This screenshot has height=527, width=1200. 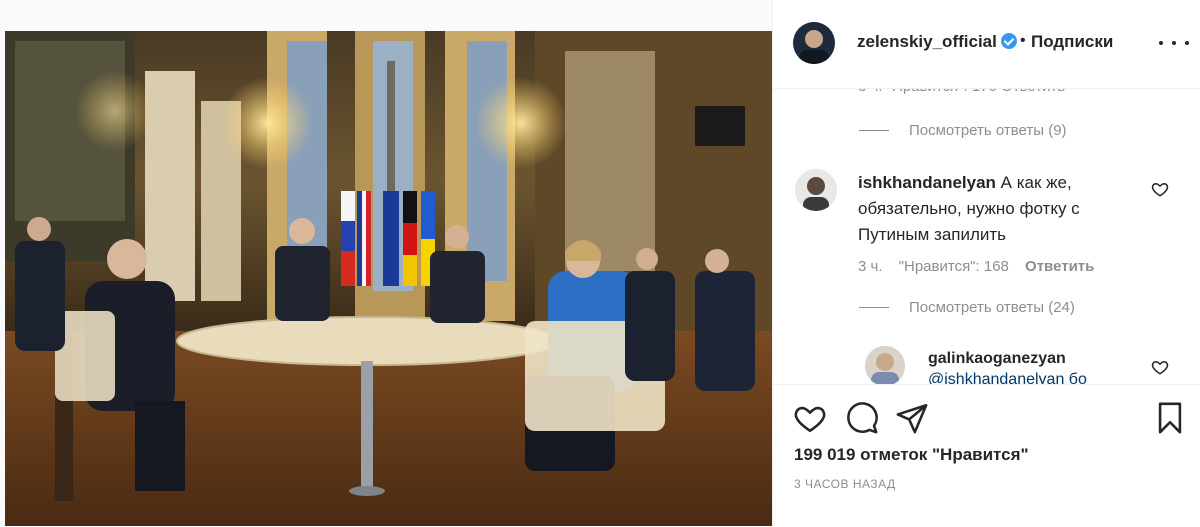 What do you see at coordinates (954, 266) in the screenshot?
I see `comment-likes-count: "Нравится": 168` at bounding box center [954, 266].